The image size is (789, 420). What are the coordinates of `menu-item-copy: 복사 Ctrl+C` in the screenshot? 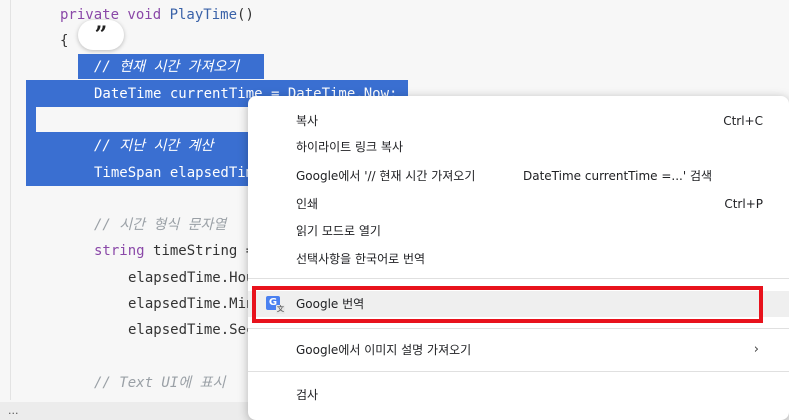 It's located at (518, 121).